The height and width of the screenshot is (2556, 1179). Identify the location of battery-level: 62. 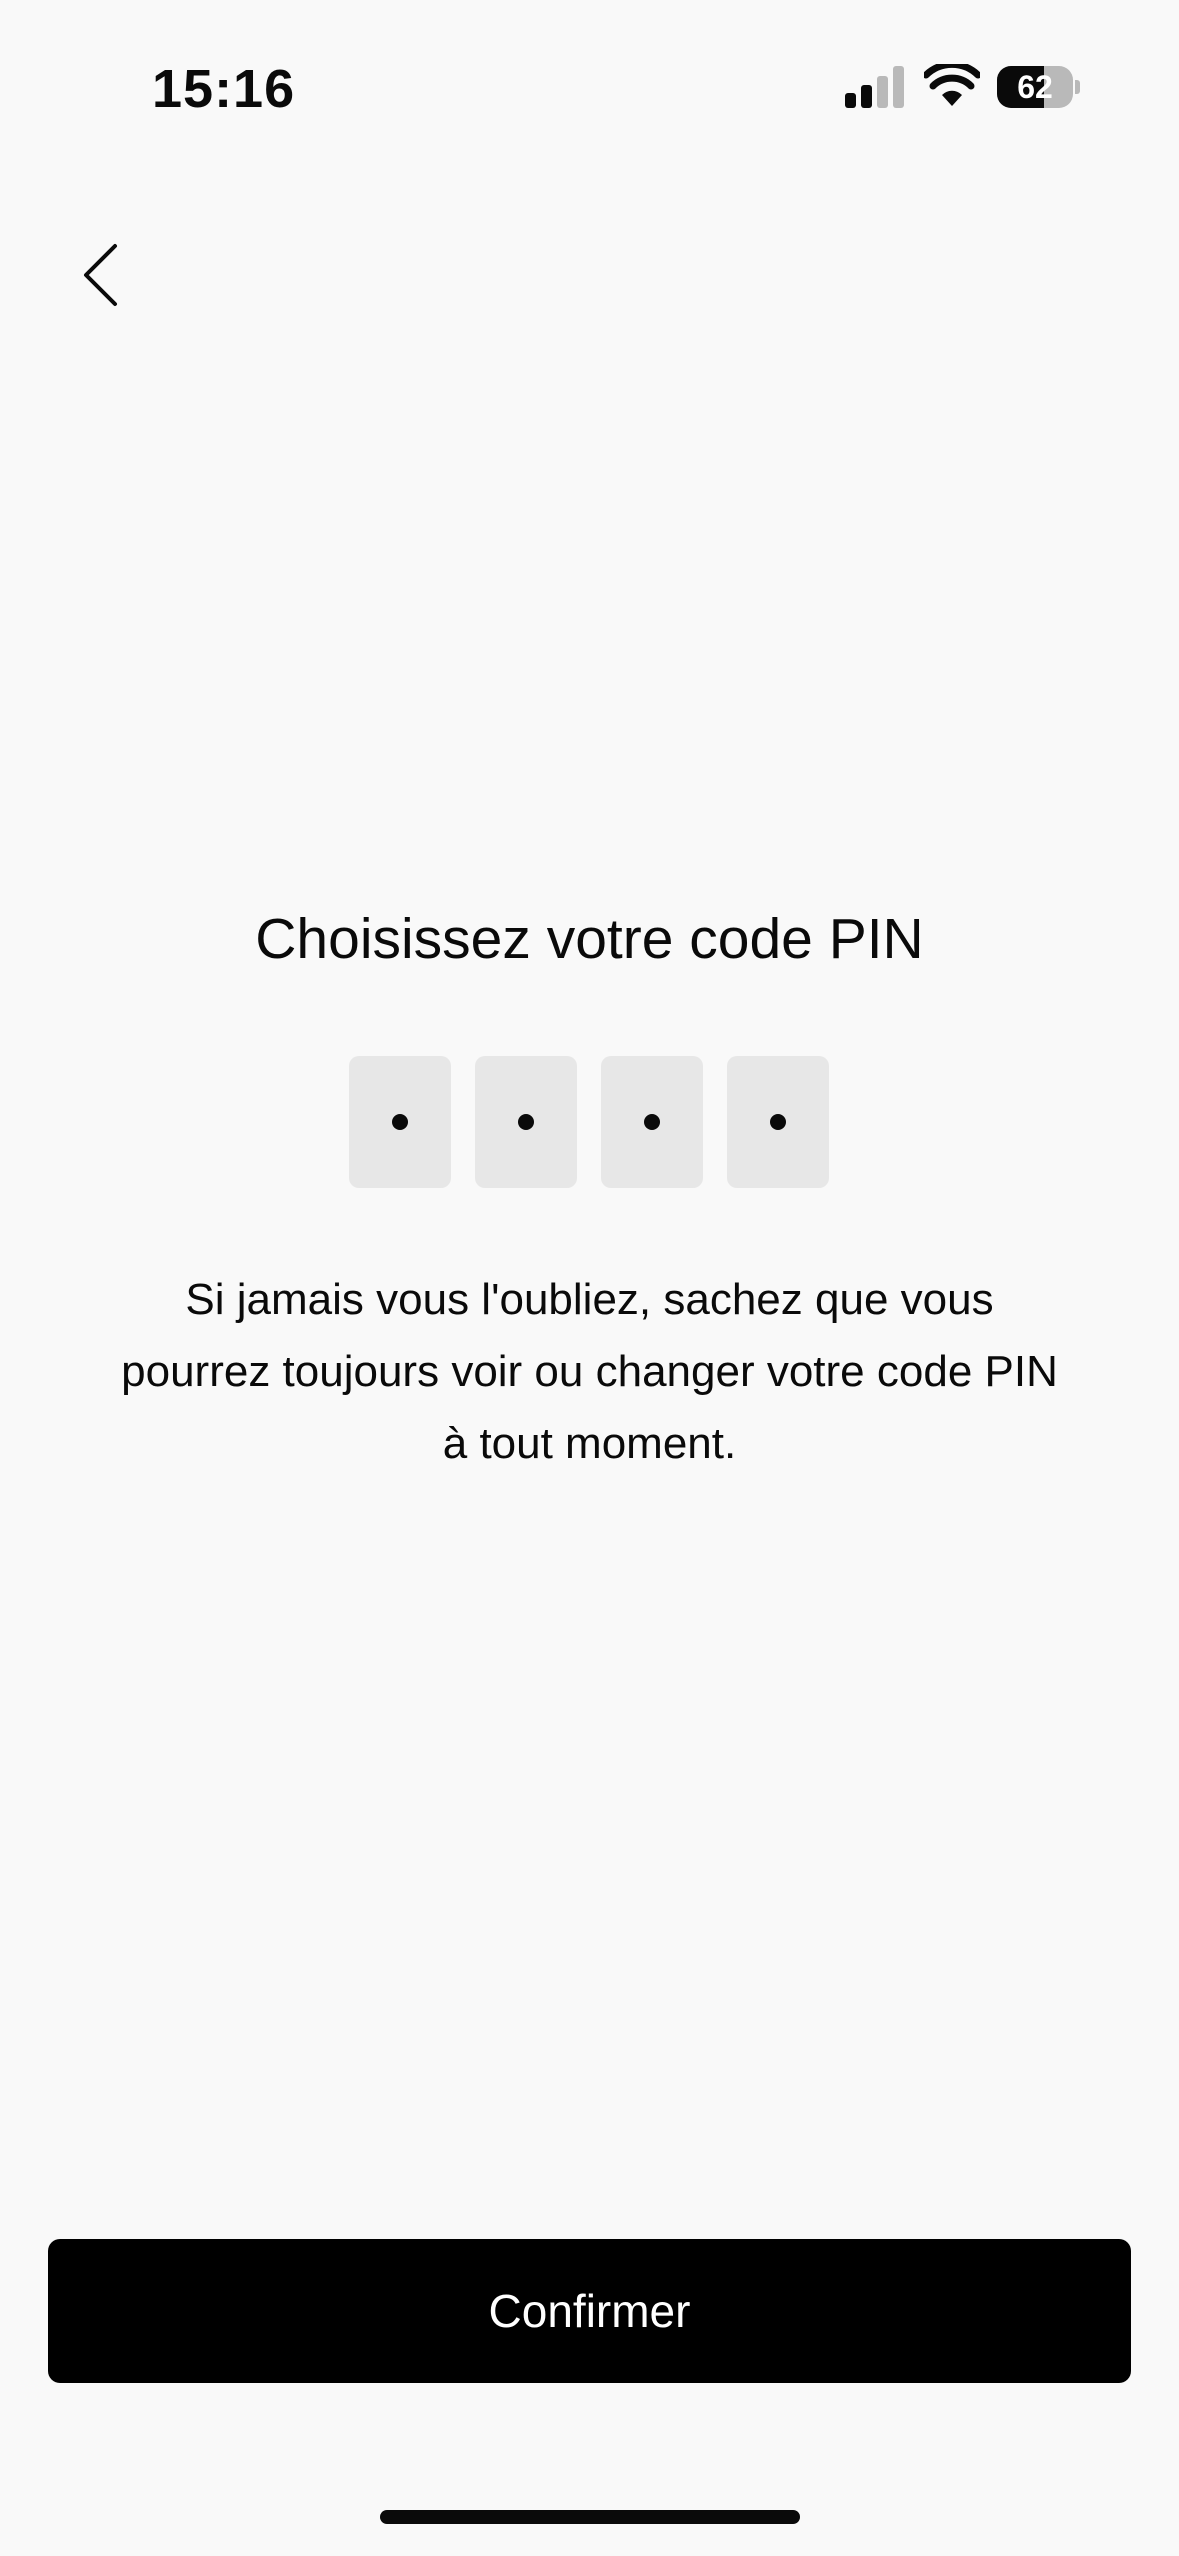
(1035, 87).